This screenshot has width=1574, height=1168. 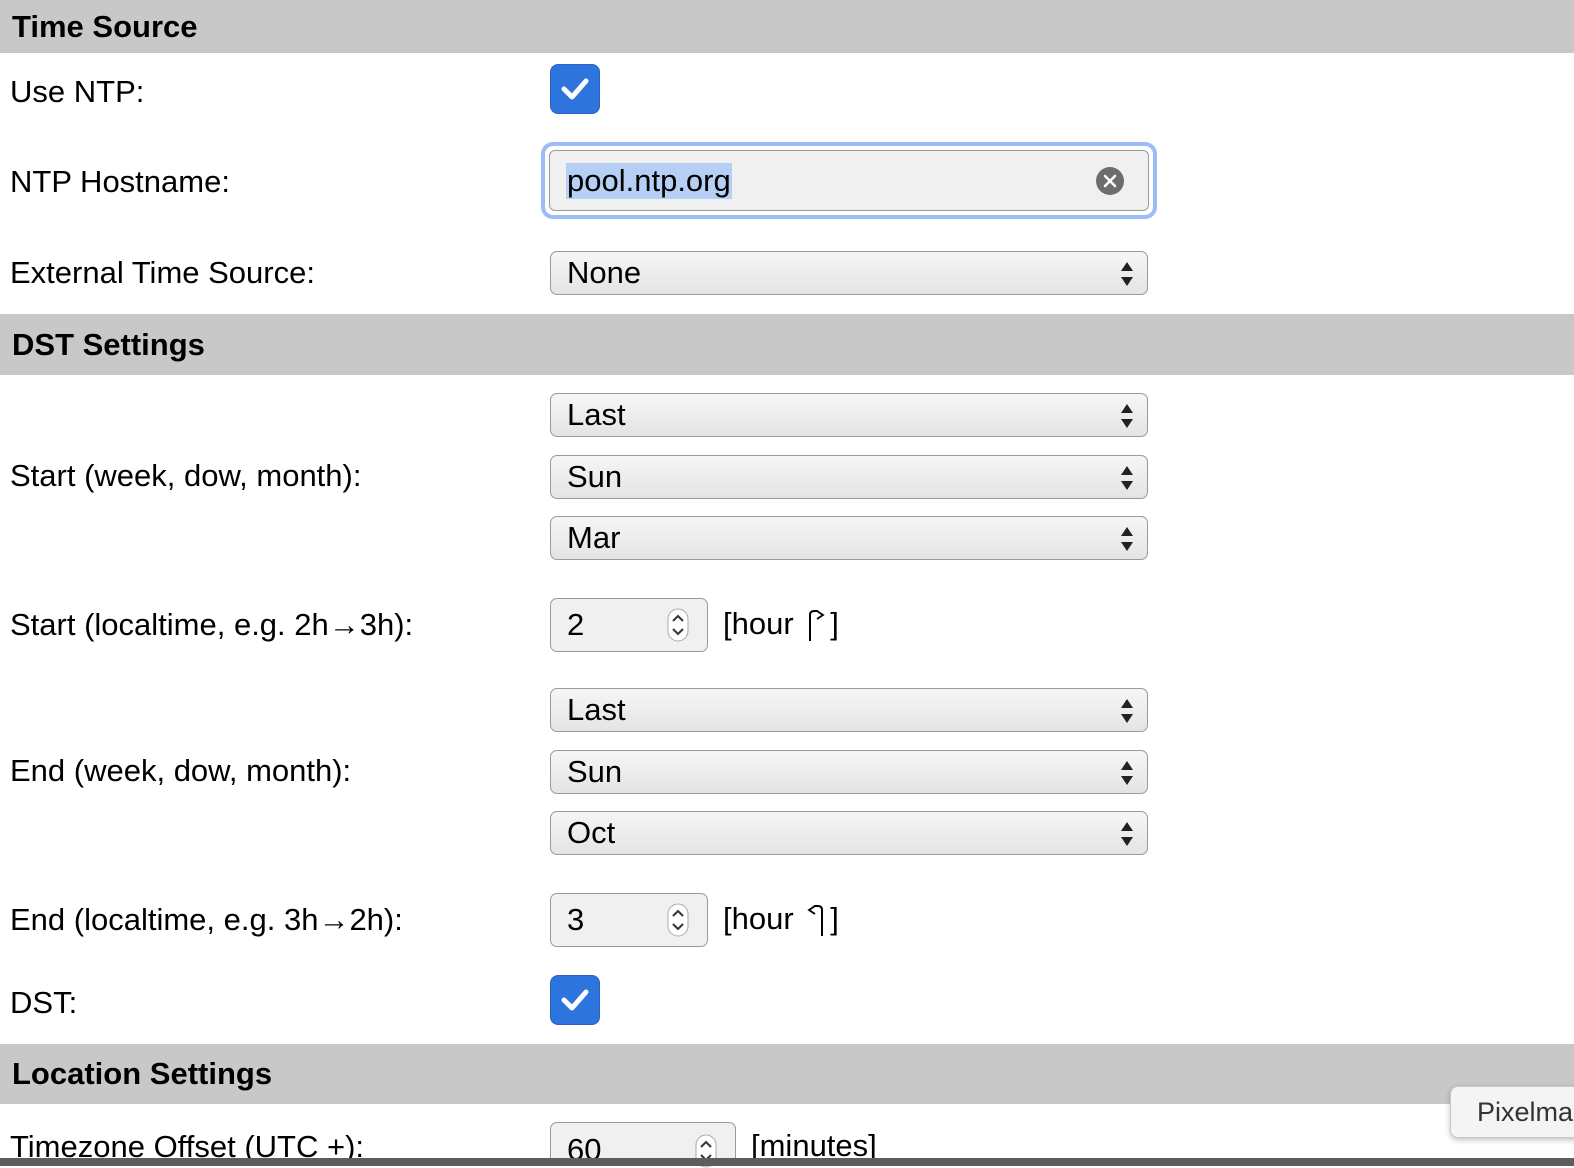 I want to click on dst-start-time-input: 2, so click(x=629, y=625).